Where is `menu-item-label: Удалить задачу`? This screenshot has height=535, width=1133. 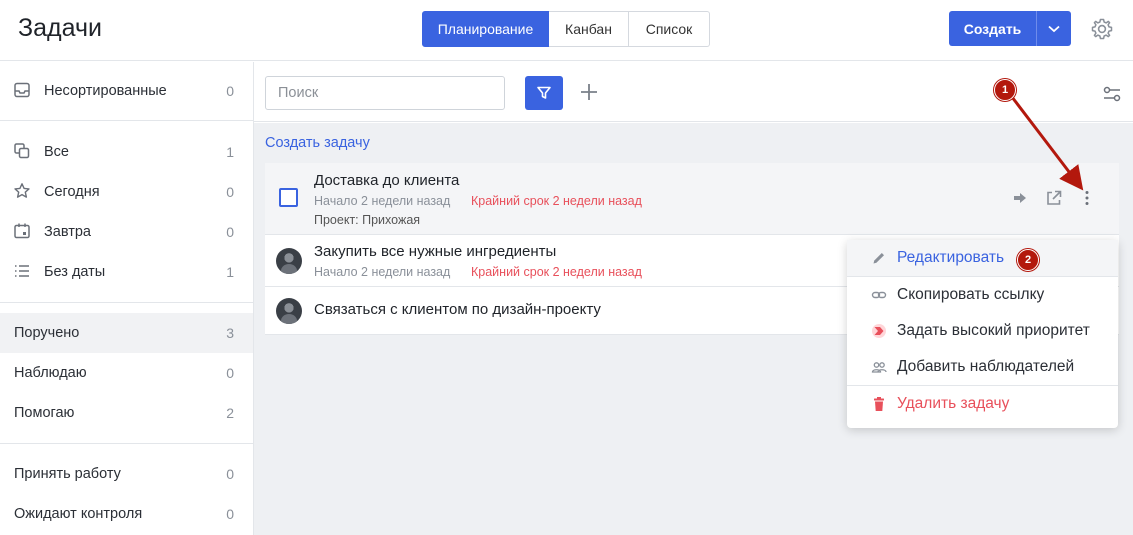 menu-item-label: Удалить задачу is located at coordinates (953, 403).